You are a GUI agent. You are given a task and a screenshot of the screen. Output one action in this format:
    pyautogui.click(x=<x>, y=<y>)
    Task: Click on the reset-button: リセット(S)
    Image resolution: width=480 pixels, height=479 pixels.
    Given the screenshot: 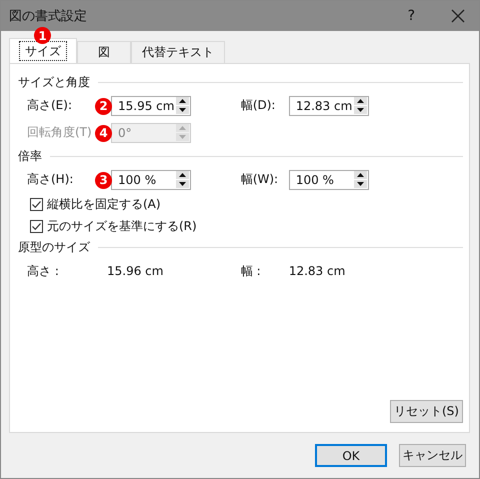 What is the action you would take?
    pyautogui.click(x=426, y=411)
    